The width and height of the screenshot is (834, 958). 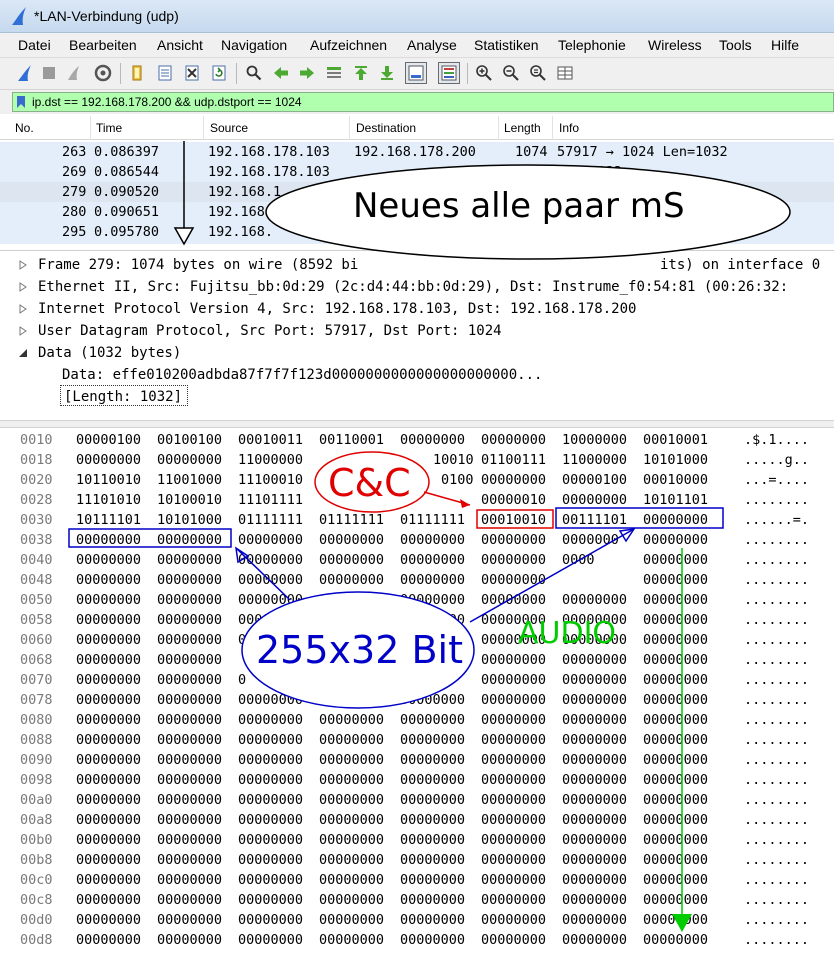 I want to click on hex-byte: 00111101, so click(x=594, y=520).